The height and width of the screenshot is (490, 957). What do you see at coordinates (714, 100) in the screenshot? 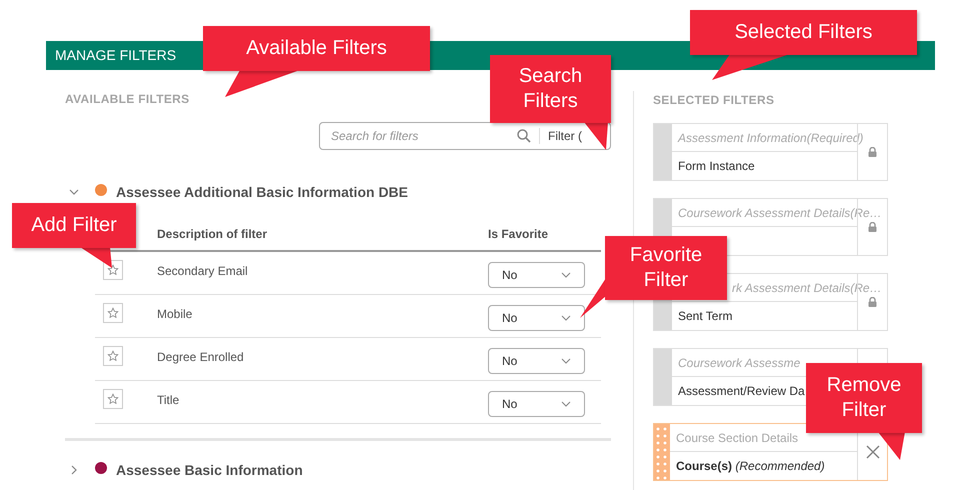
I see `section-heading: SELECTED FILTERS` at bounding box center [714, 100].